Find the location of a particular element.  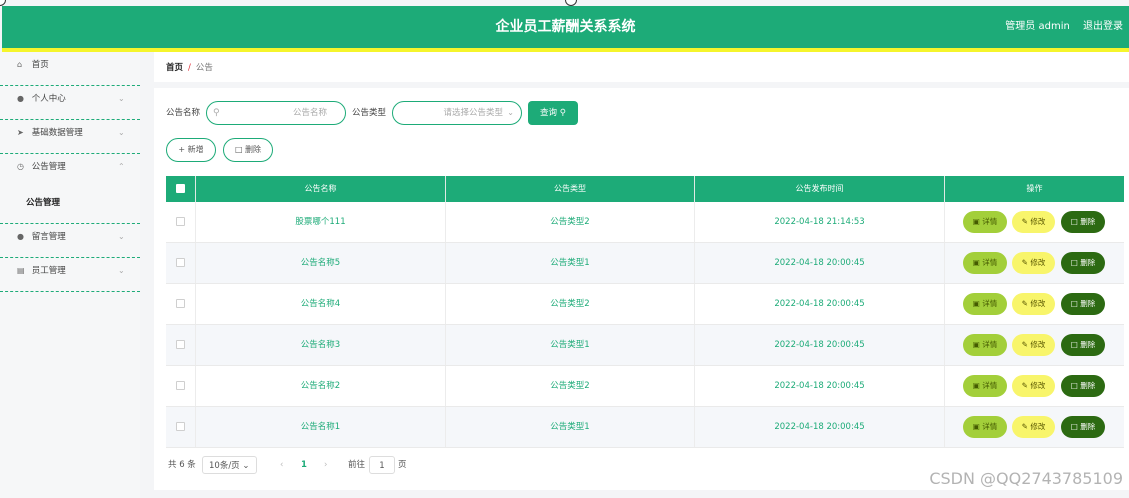

sidebar-item-label: 基础数据管理 is located at coordinates (57, 133).